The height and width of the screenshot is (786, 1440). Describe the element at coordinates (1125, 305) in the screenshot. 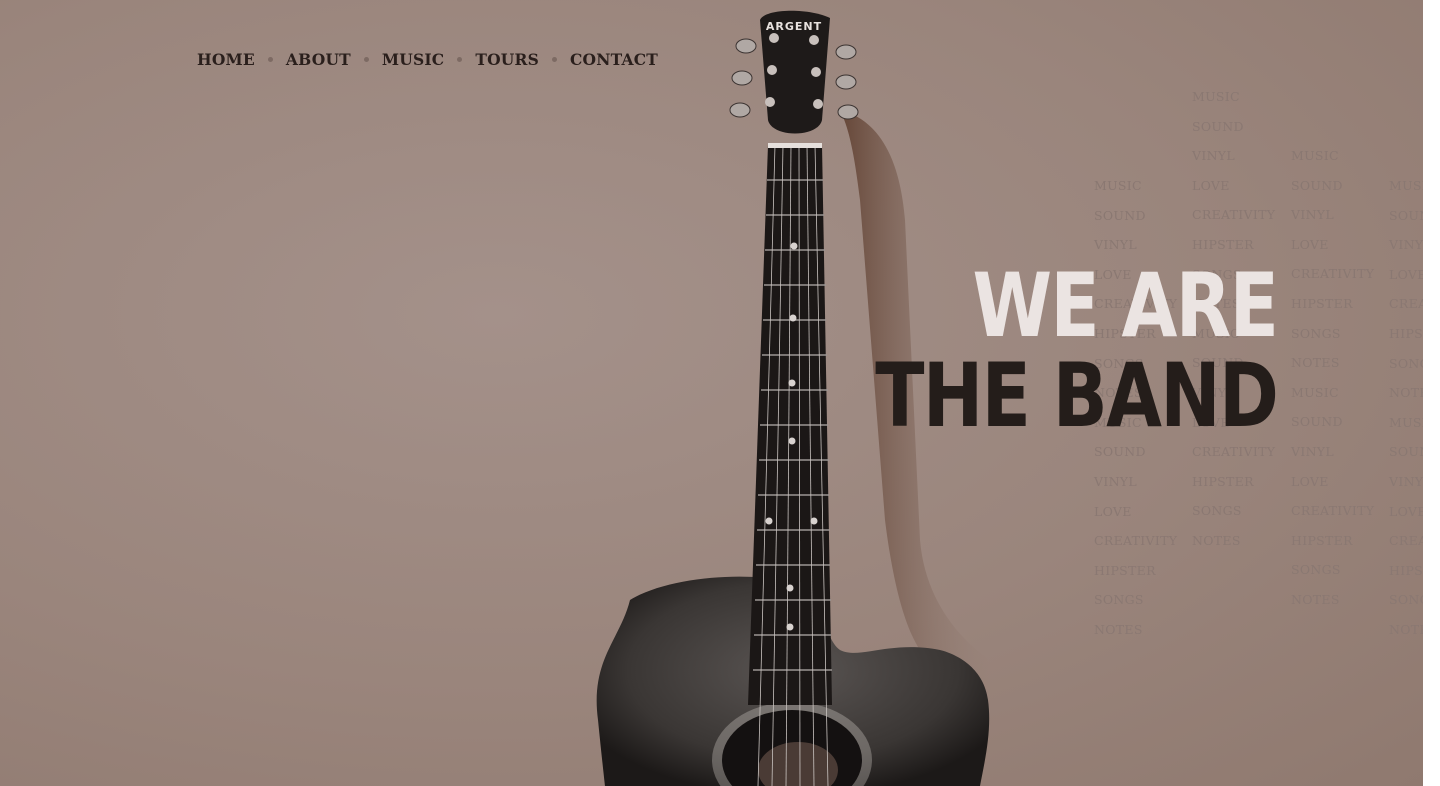

I see `headline-line-1: WE ARE` at that location.